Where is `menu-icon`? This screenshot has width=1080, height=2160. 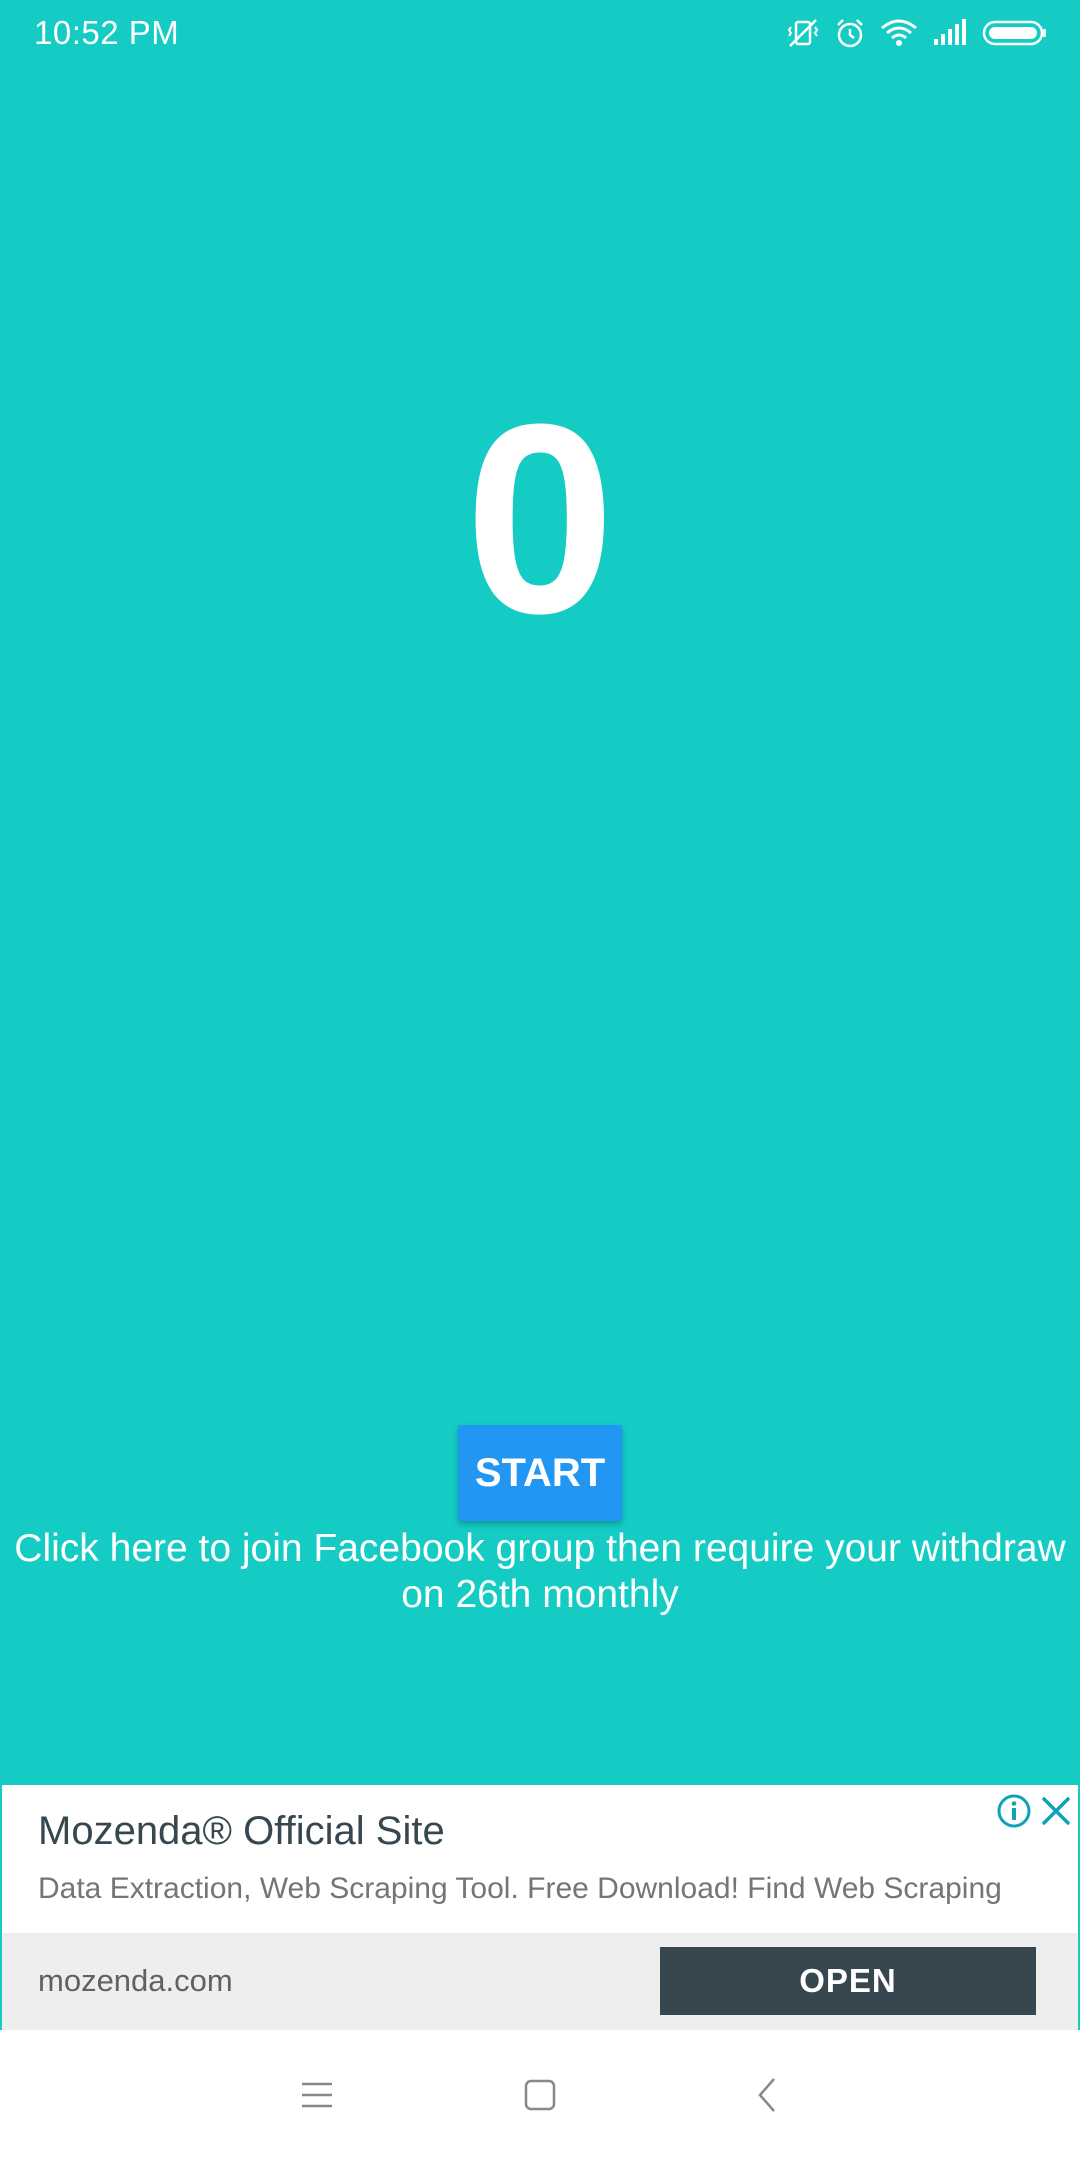 menu-icon is located at coordinates (317, 2095).